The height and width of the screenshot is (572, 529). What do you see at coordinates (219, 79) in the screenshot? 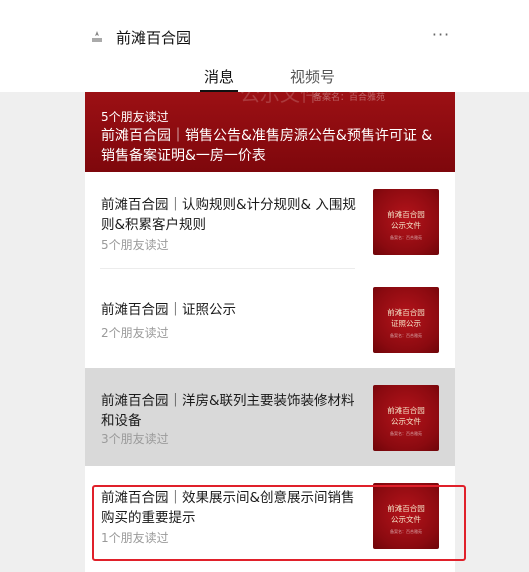
I see `tab-messages: 消息` at bounding box center [219, 79].